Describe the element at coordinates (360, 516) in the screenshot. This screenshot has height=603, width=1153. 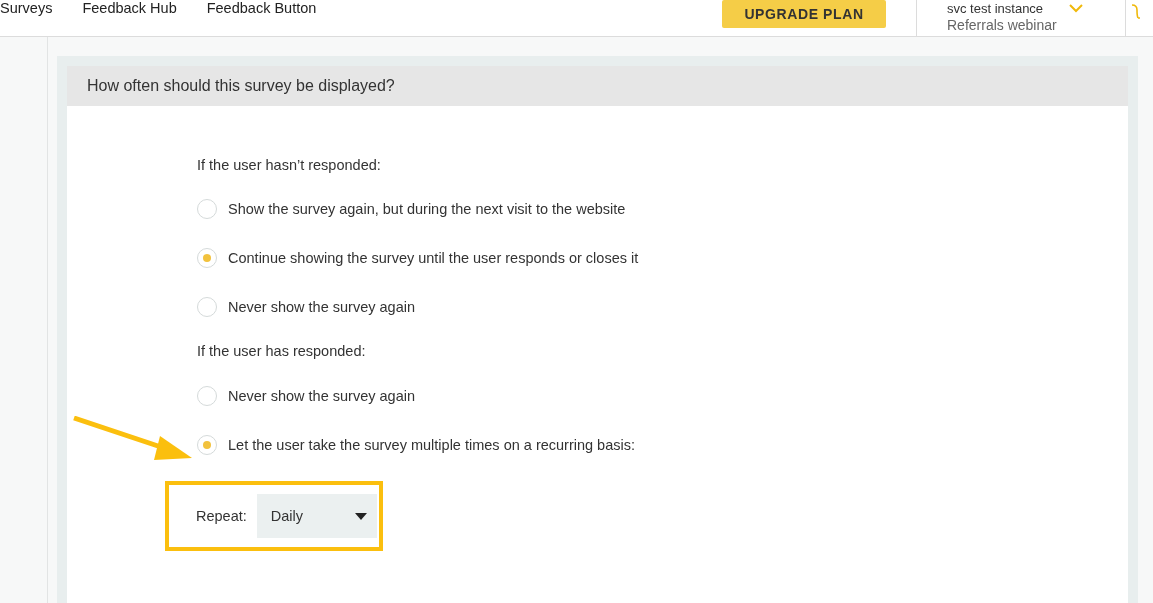
I see `caret-icon` at that location.